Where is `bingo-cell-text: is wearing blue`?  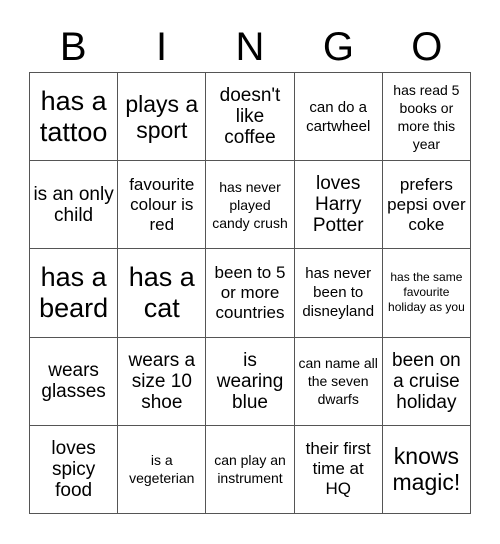 bingo-cell-text: is wearing blue is located at coordinates (250, 381).